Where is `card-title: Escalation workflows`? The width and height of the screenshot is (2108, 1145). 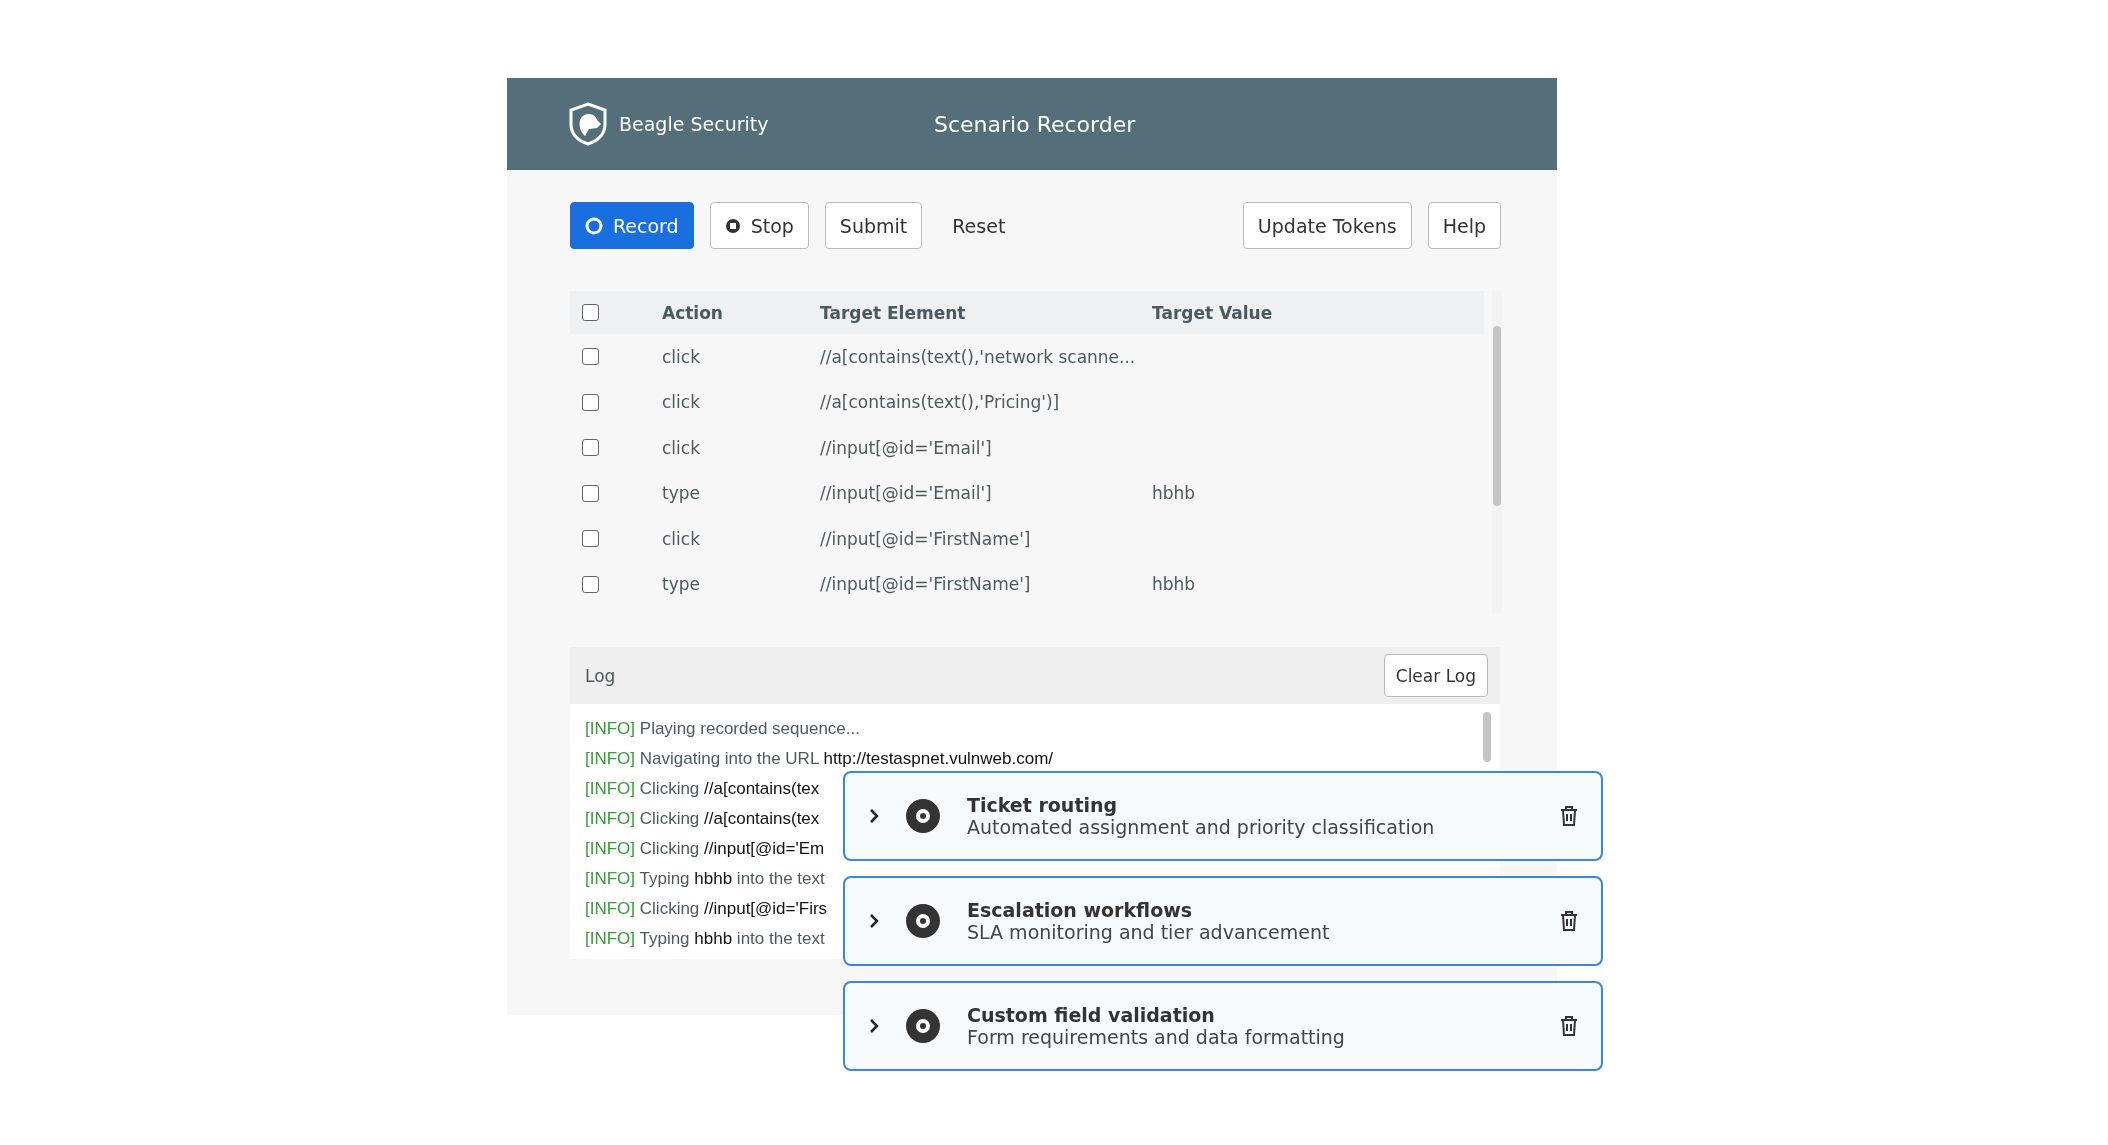 card-title: Escalation workflows is located at coordinates (1080, 910).